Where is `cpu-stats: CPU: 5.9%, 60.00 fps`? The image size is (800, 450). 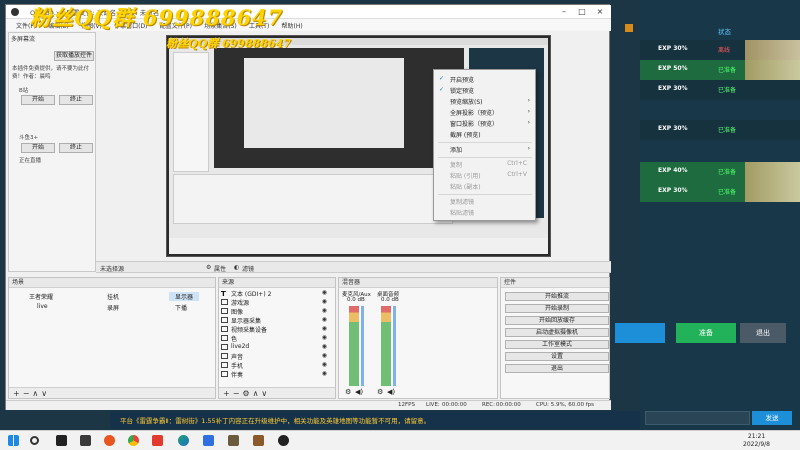 cpu-stats: CPU: 5.9%, 60.00 fps is located at coordinates (565, 405).